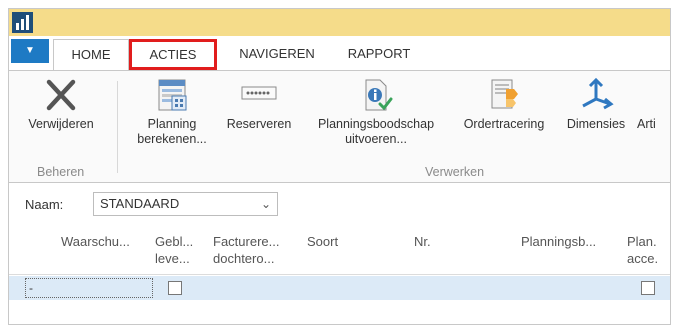 The image size is (679, 331). What do you see at coordinates (648, 250) in the screenshot?
I see `column-header-accept: Plan. acce.` at bounding box center [648, 250].